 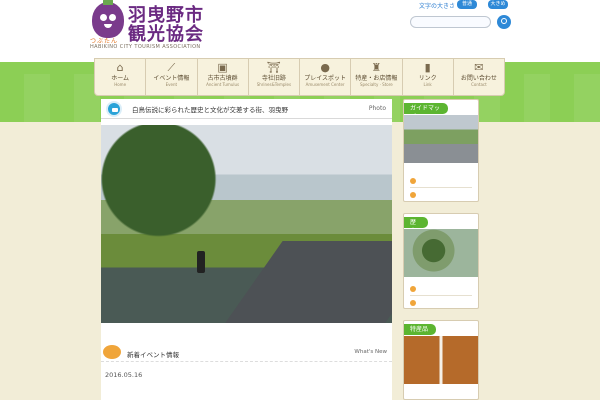 I want to click on title-line-2: 観光協会, so click(x=166, y=34).